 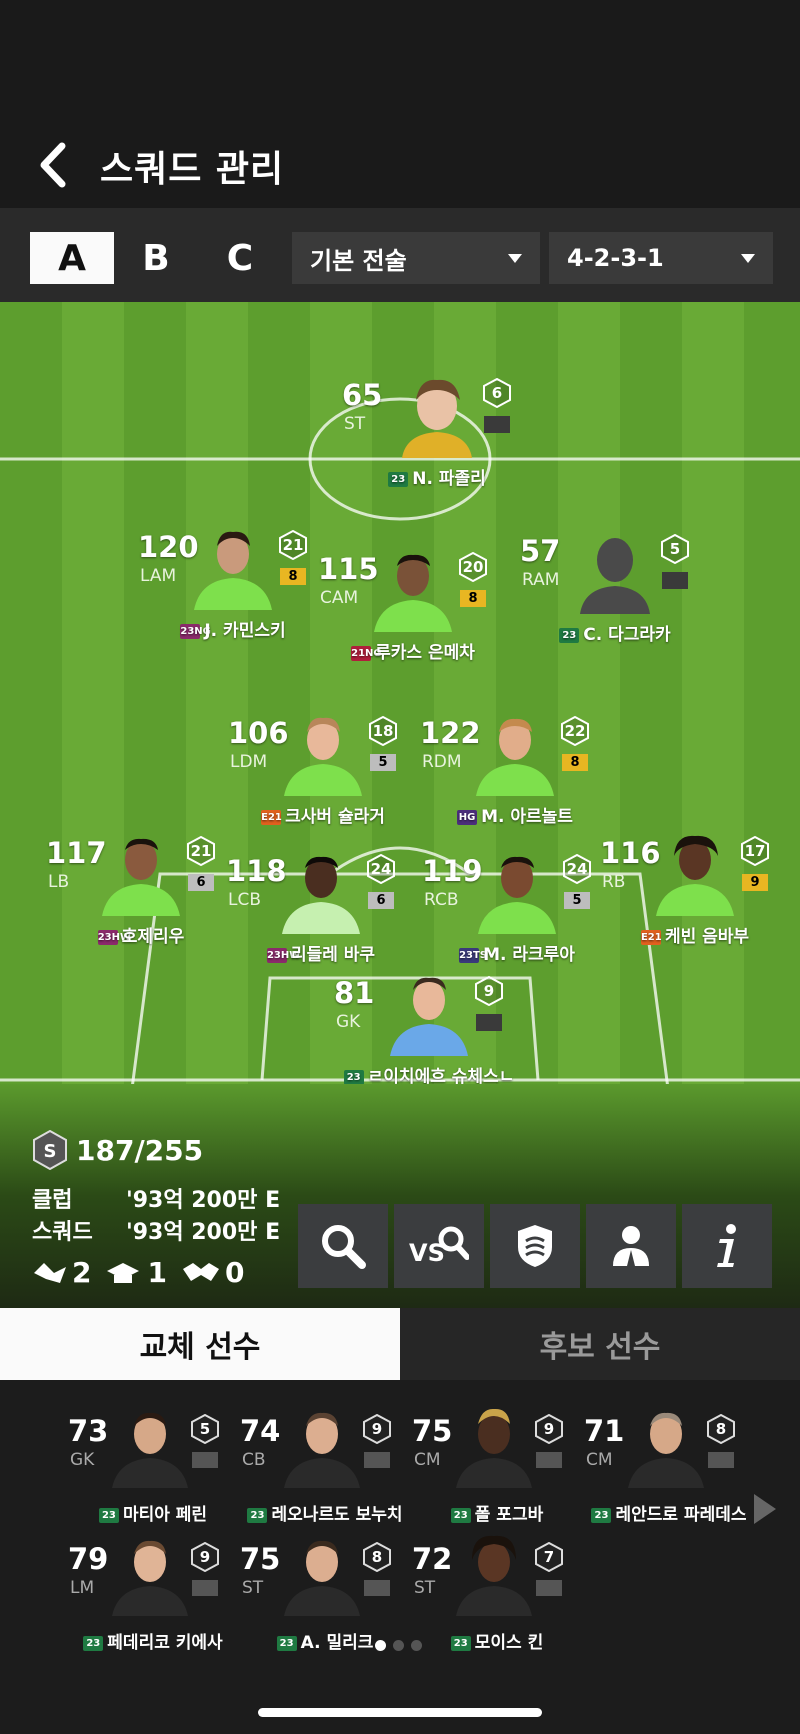 I want to click on season-badge: 23TS, so click(x=473, y=955).